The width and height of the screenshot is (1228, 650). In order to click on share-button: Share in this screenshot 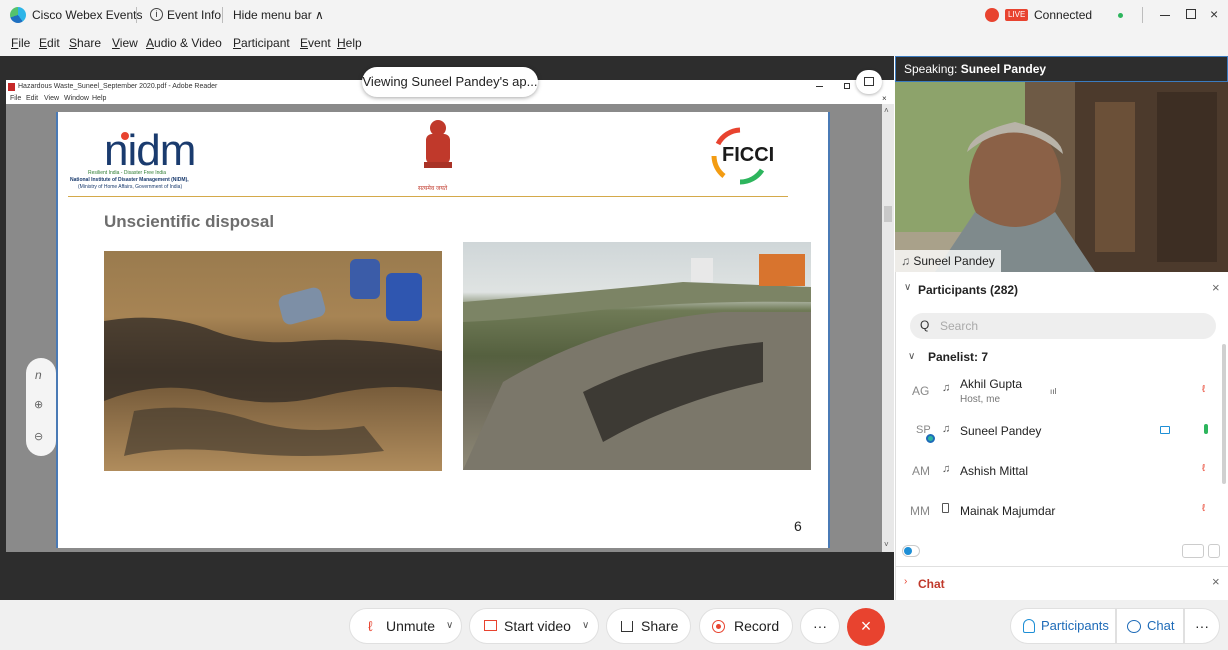, I will do `click(648, 626)`.